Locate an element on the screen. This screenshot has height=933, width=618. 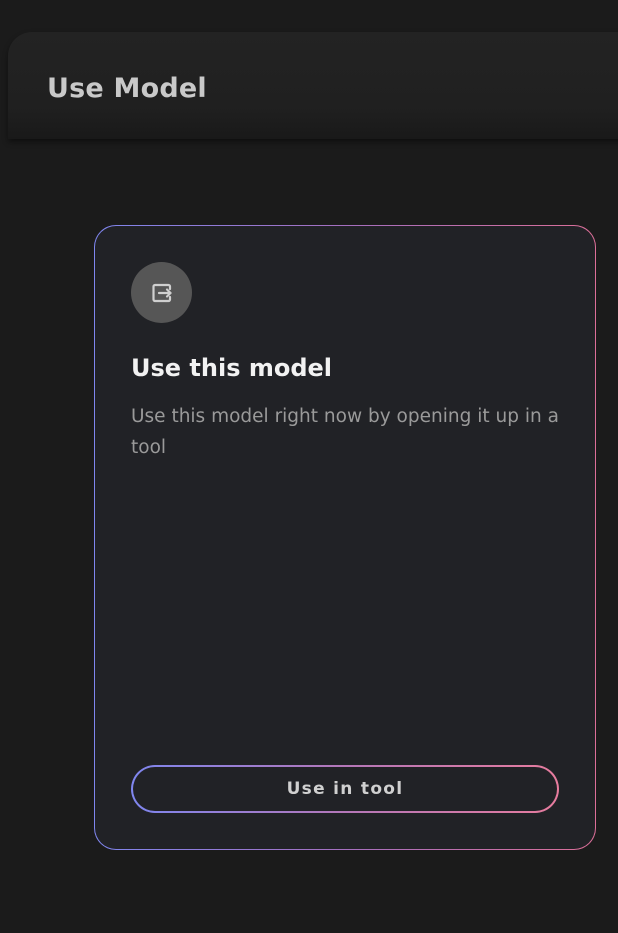
use-in-tool-button: Use in tool is located at coordinates (345, 789).